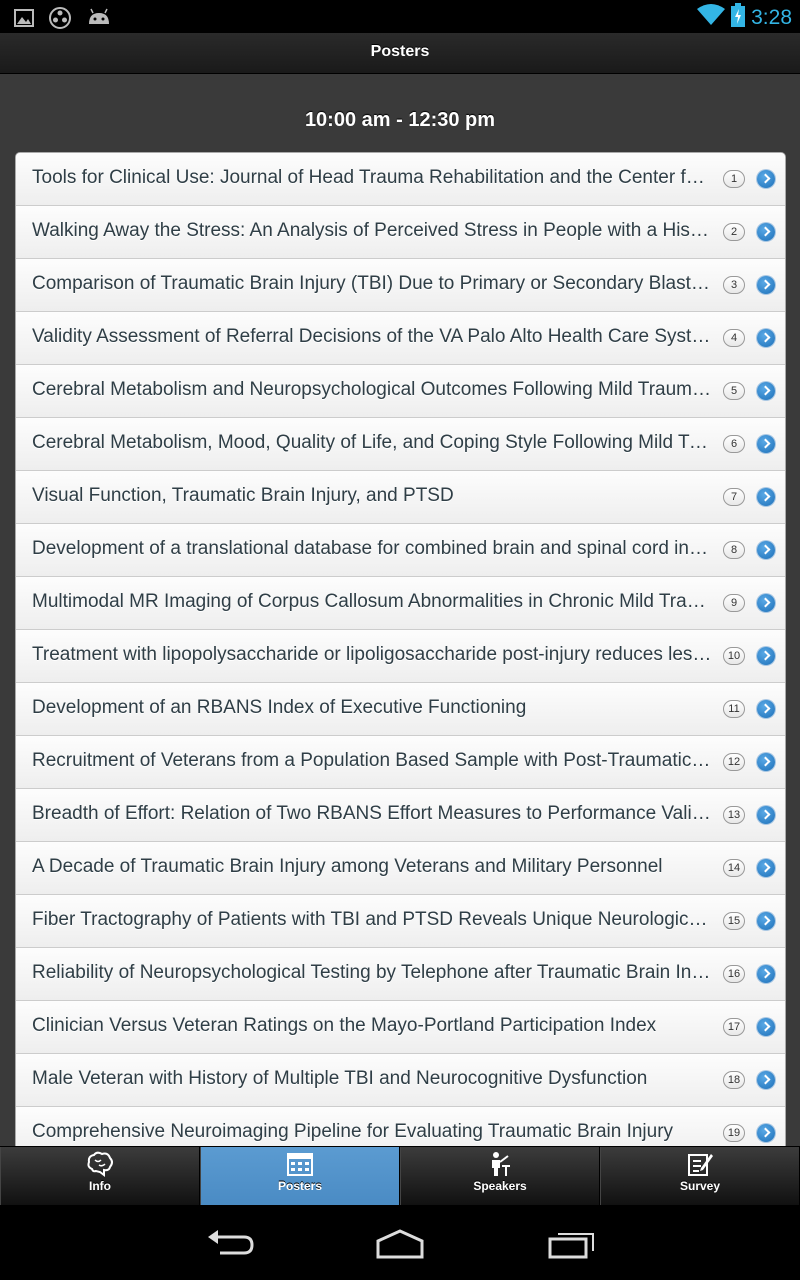 This screenshot has width=800, height=1280. Describe the element at coordinates (500, 1166) in the screenshot. I see `speaker-icon` at that location.